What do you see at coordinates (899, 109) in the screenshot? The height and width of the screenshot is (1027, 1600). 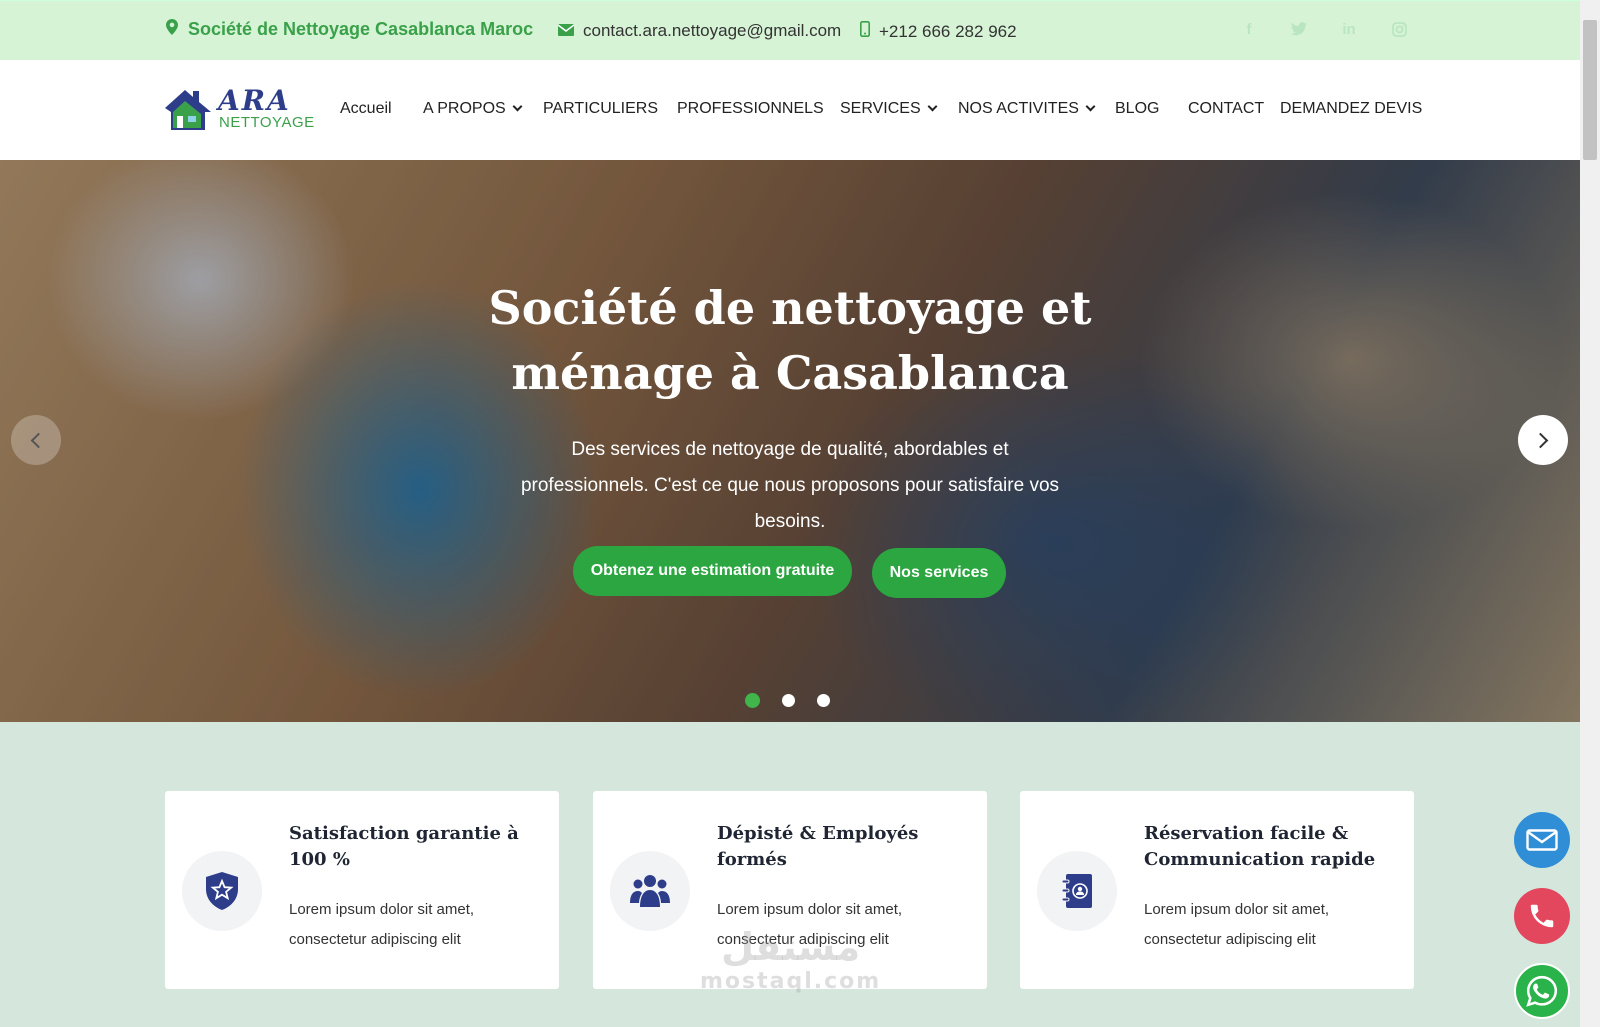 I see `nav-item-services: SERVICES` at bounding box center [899, 109].